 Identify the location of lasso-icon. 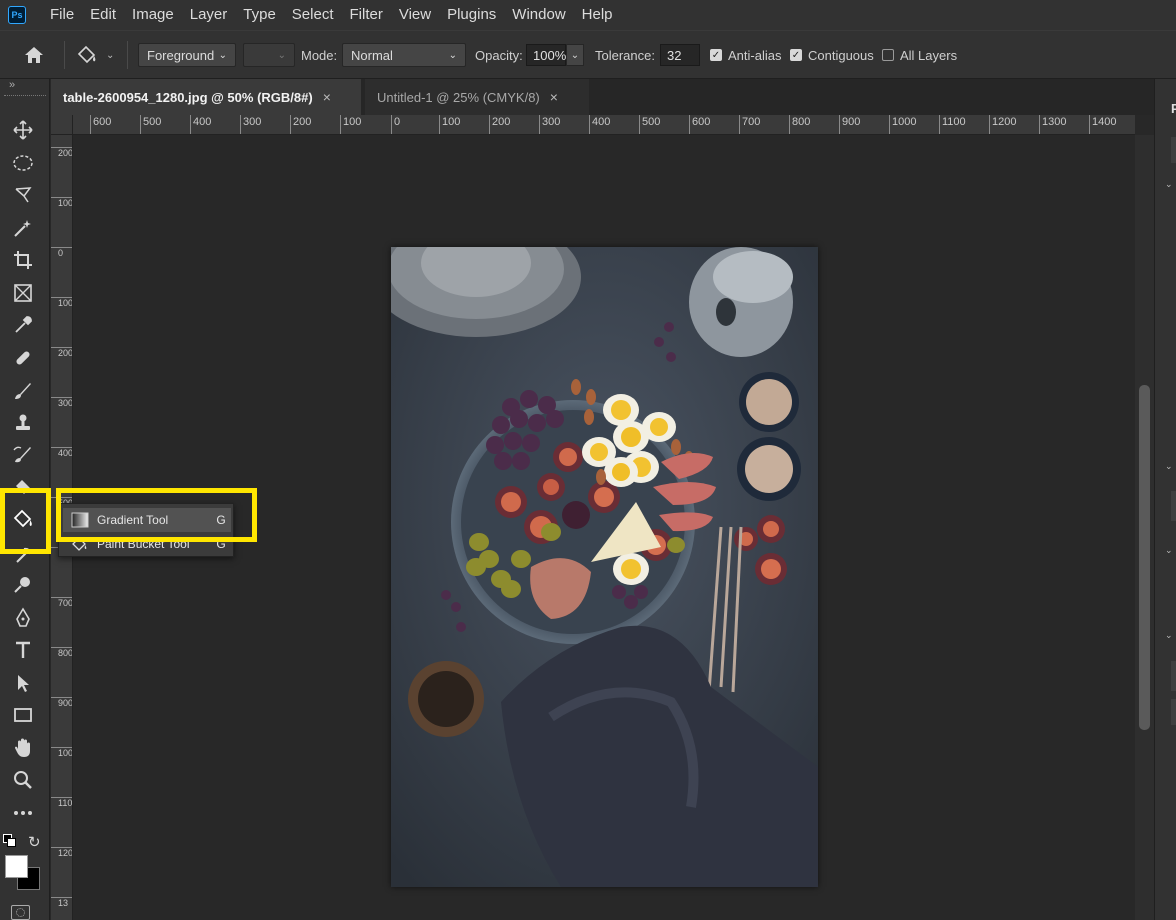
(23, 195).